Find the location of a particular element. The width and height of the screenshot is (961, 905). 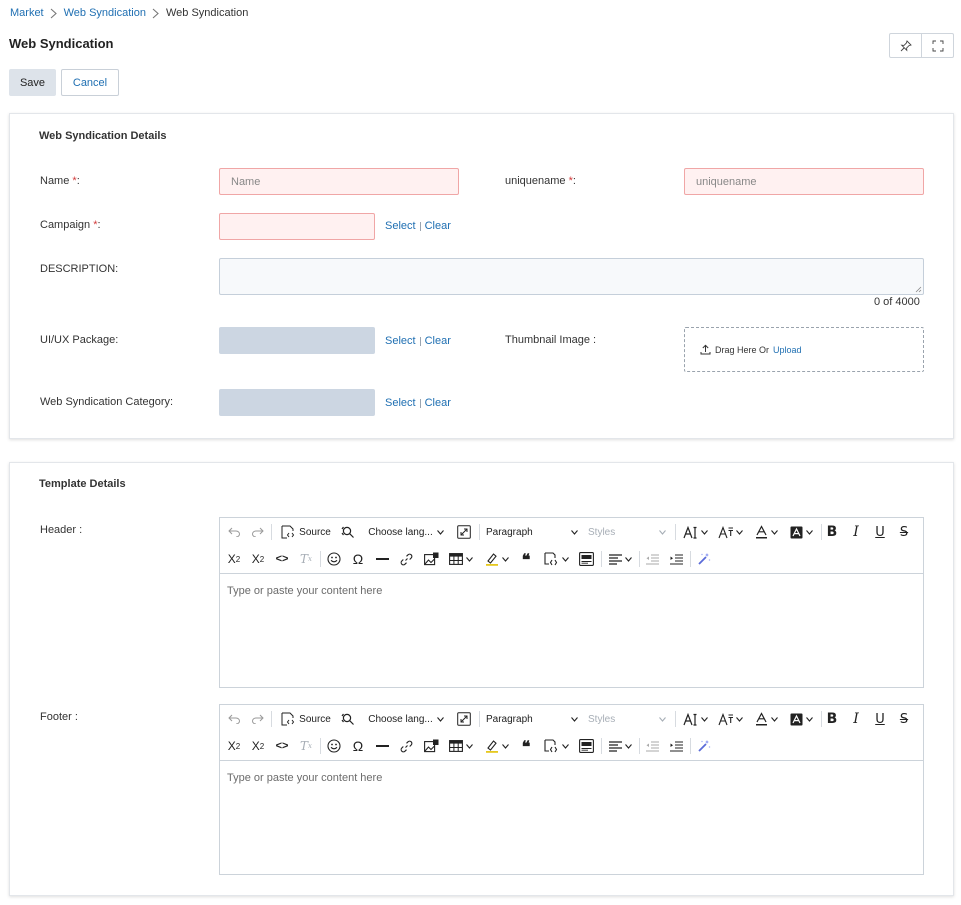

font-size-icon is located at coordinates (690, 532).